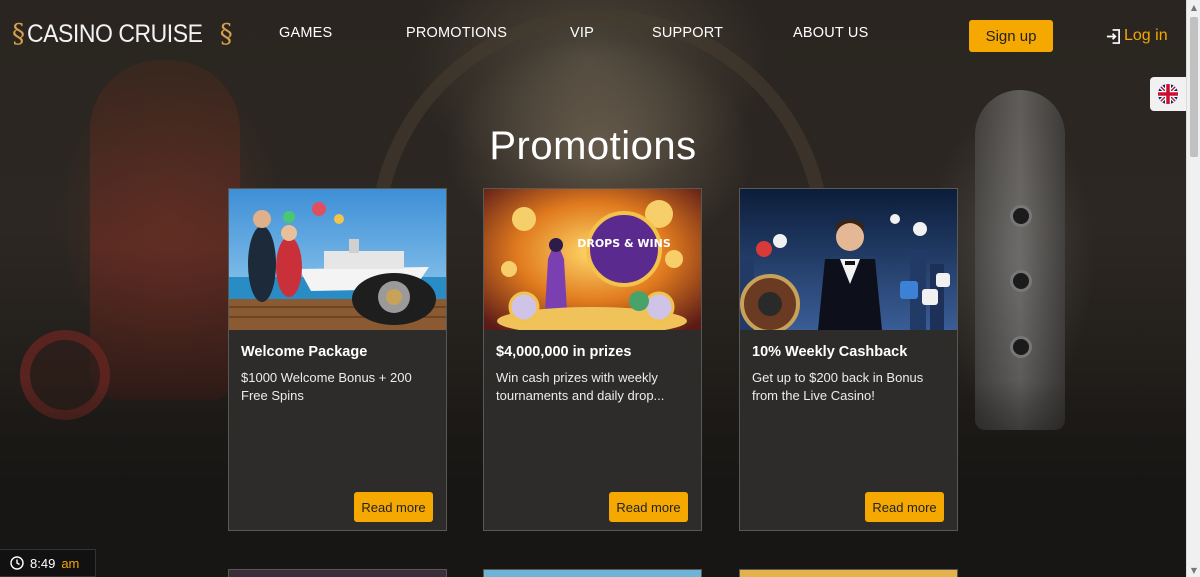 Image resolution: width=1200 pixels, height=577 pixels. I want to click on page-scrollbar: ▲ ▼, so click(1193, 288).